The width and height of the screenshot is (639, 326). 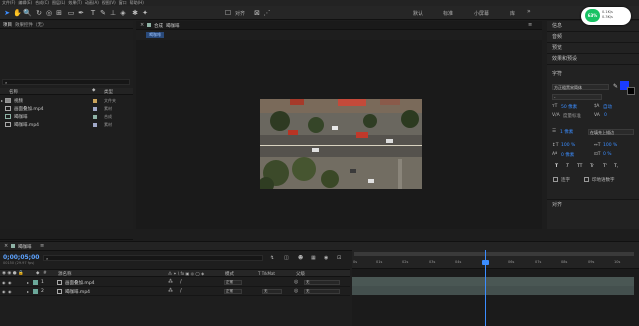 What do you see at coordinates (569, 107) in the screenshot?
I see `font-size-value: 50 像素` at bounding box center [569, 107].